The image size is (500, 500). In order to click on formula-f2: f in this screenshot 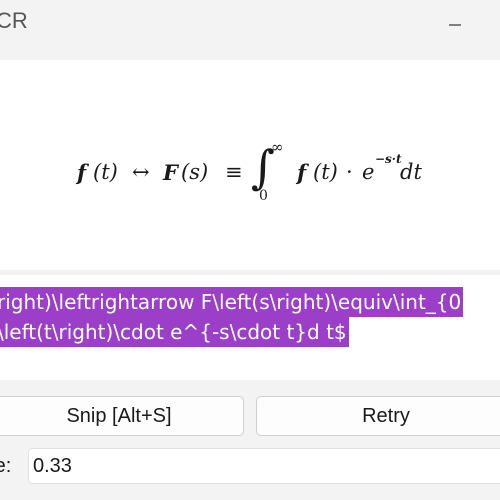, I will do `click(302, 172)`.